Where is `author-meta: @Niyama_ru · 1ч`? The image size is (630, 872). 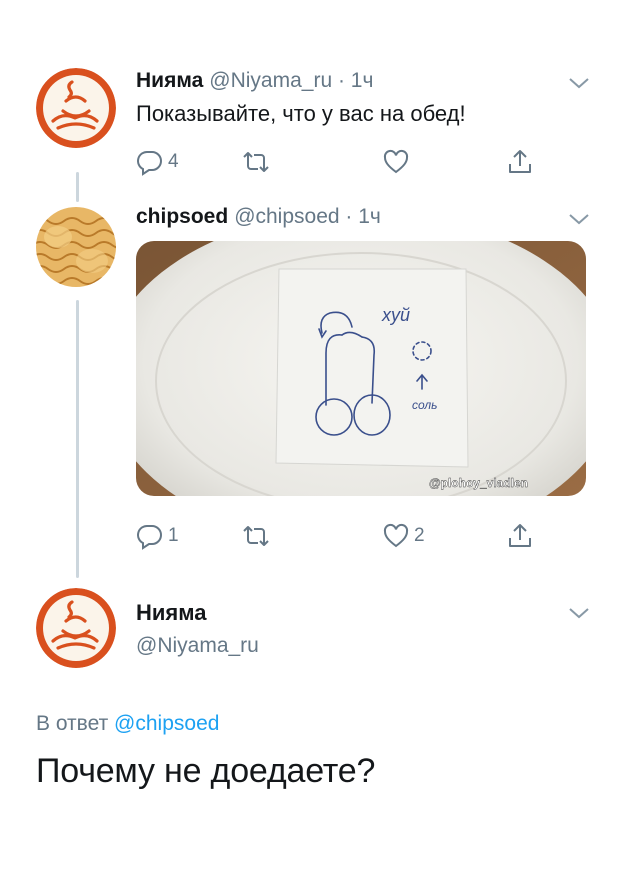 author-meta: @Niyama_ru · 1ч is located at coordinates (291, 80).